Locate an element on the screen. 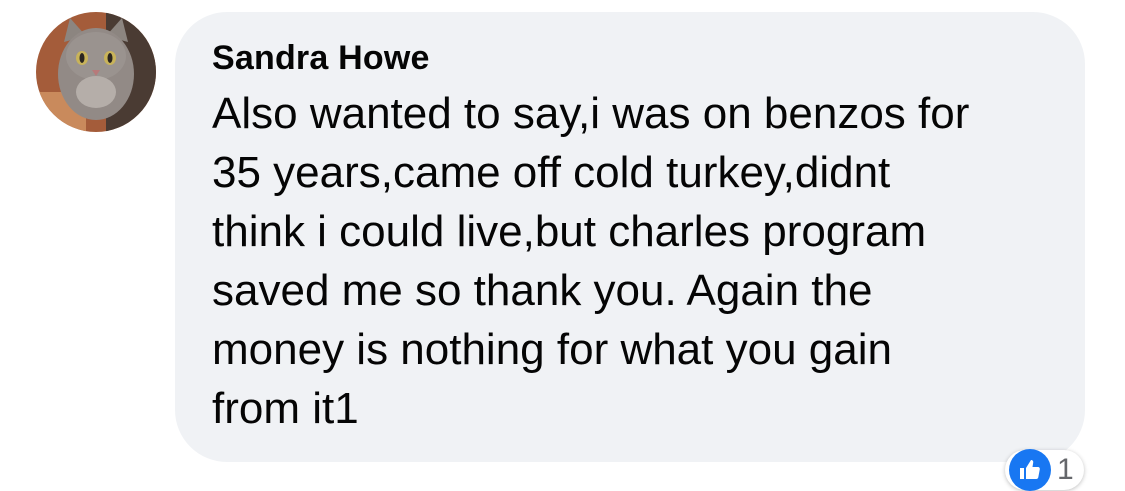 The width and height of the screenshot is (1125, 491). reaction-summary: 1 is located at coordinates (1044, 470).